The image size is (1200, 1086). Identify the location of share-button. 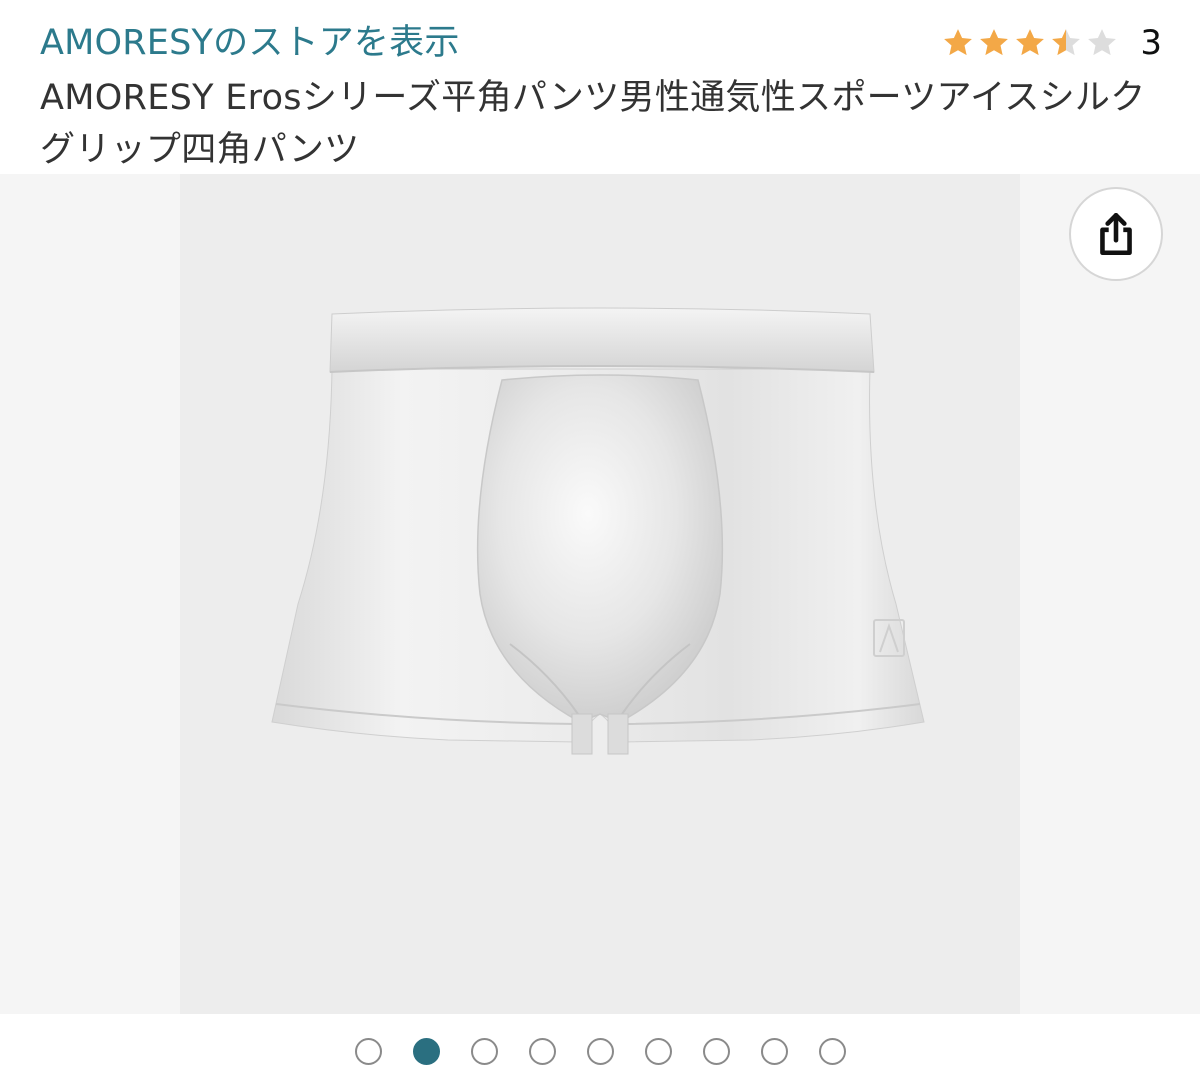
(1116, 234).